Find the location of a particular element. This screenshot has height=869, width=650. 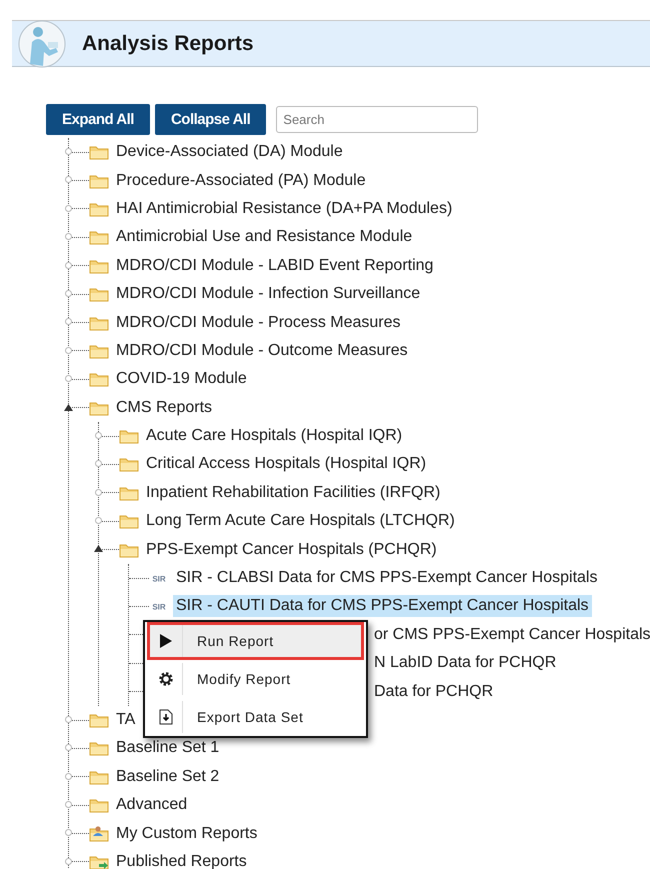

folder-item: MDRO/CDI Module - Infection Surveillance is located at coordinates (268, 294).